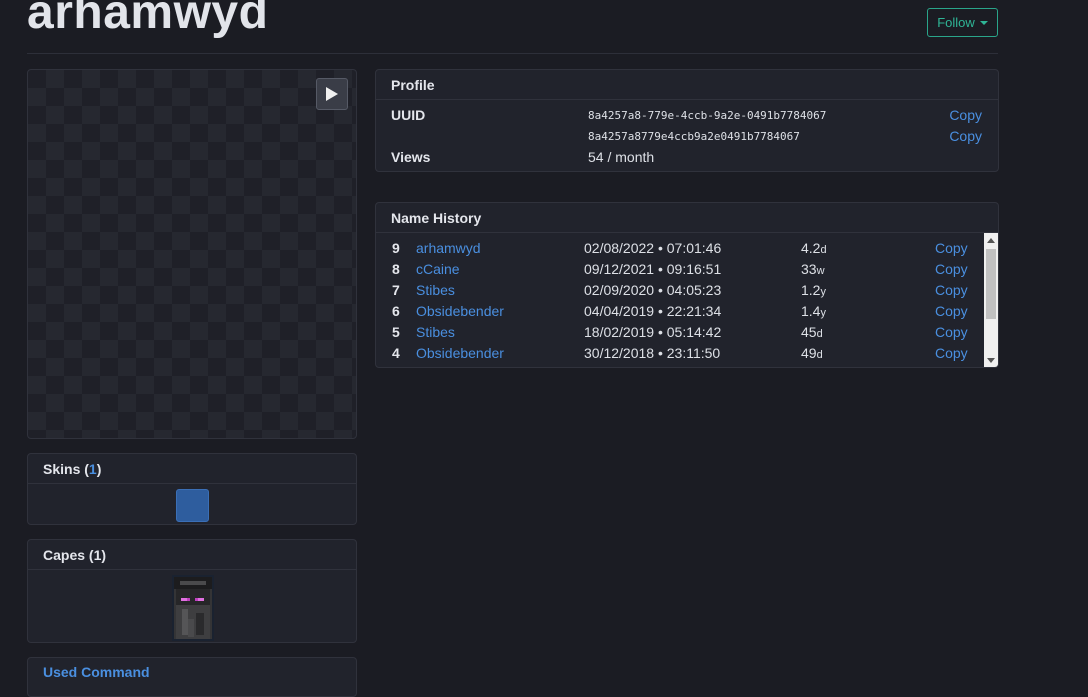  Describe the element at coordinates (653, 248) in the screenshot. I see `history-date: 02/08/2022 • 07:01:46` at that location.